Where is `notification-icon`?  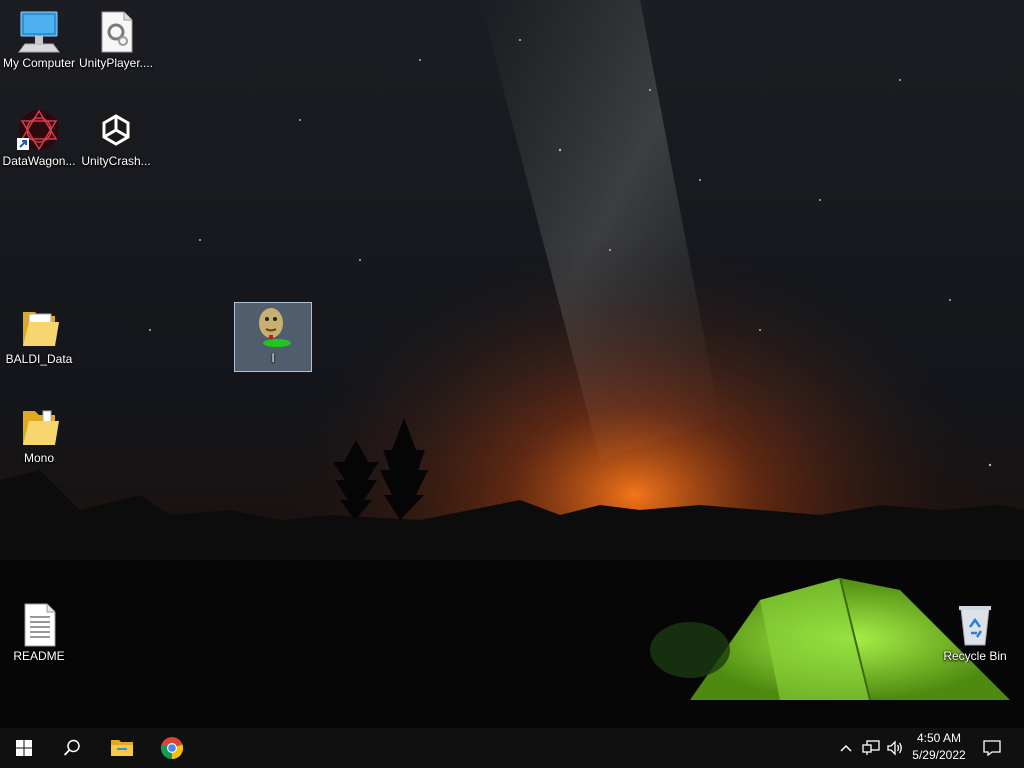 notification-icon is located at coordinates (992, 748).